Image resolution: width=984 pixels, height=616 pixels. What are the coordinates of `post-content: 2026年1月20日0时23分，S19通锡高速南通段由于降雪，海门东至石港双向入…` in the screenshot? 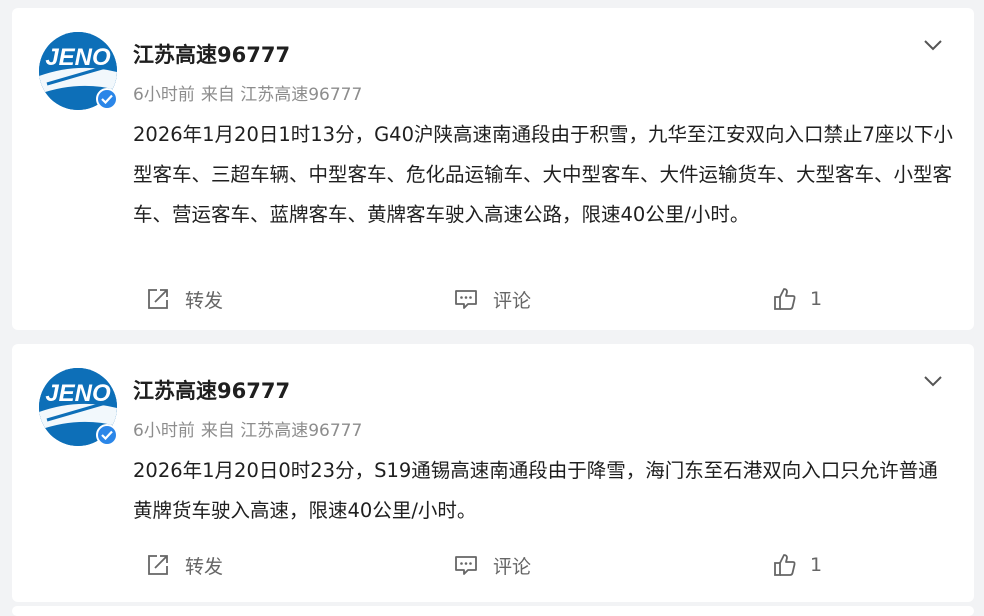 It's located at (535, 490).